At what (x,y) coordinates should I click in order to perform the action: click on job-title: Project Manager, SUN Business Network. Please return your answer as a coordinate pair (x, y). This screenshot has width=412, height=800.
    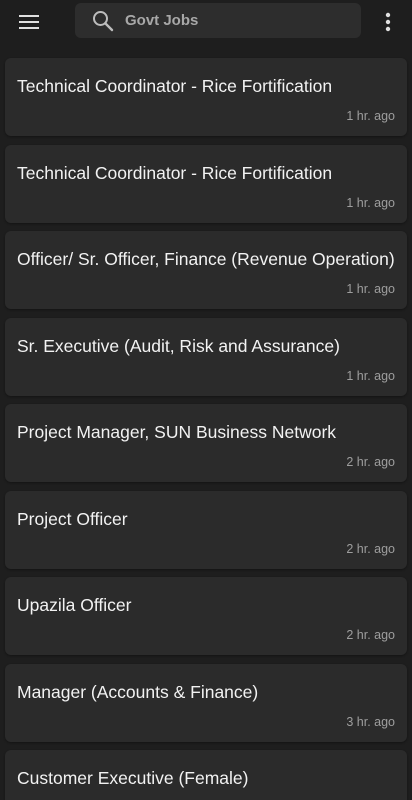
    Looking at the image, I should click on (177, 432).